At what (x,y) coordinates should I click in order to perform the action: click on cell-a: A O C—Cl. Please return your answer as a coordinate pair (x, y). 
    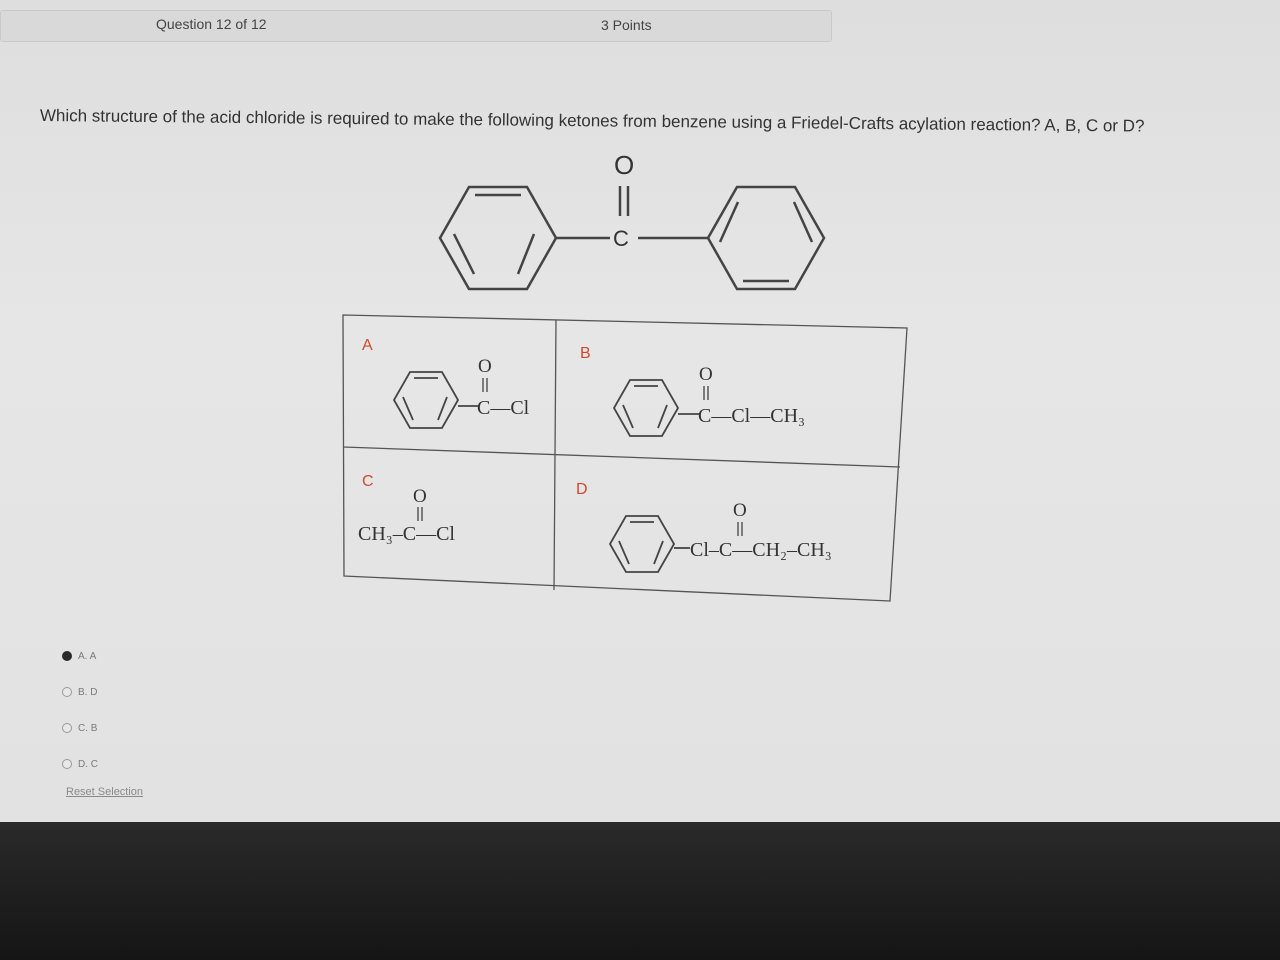
    Looking at the image, I should click on (446, 383).